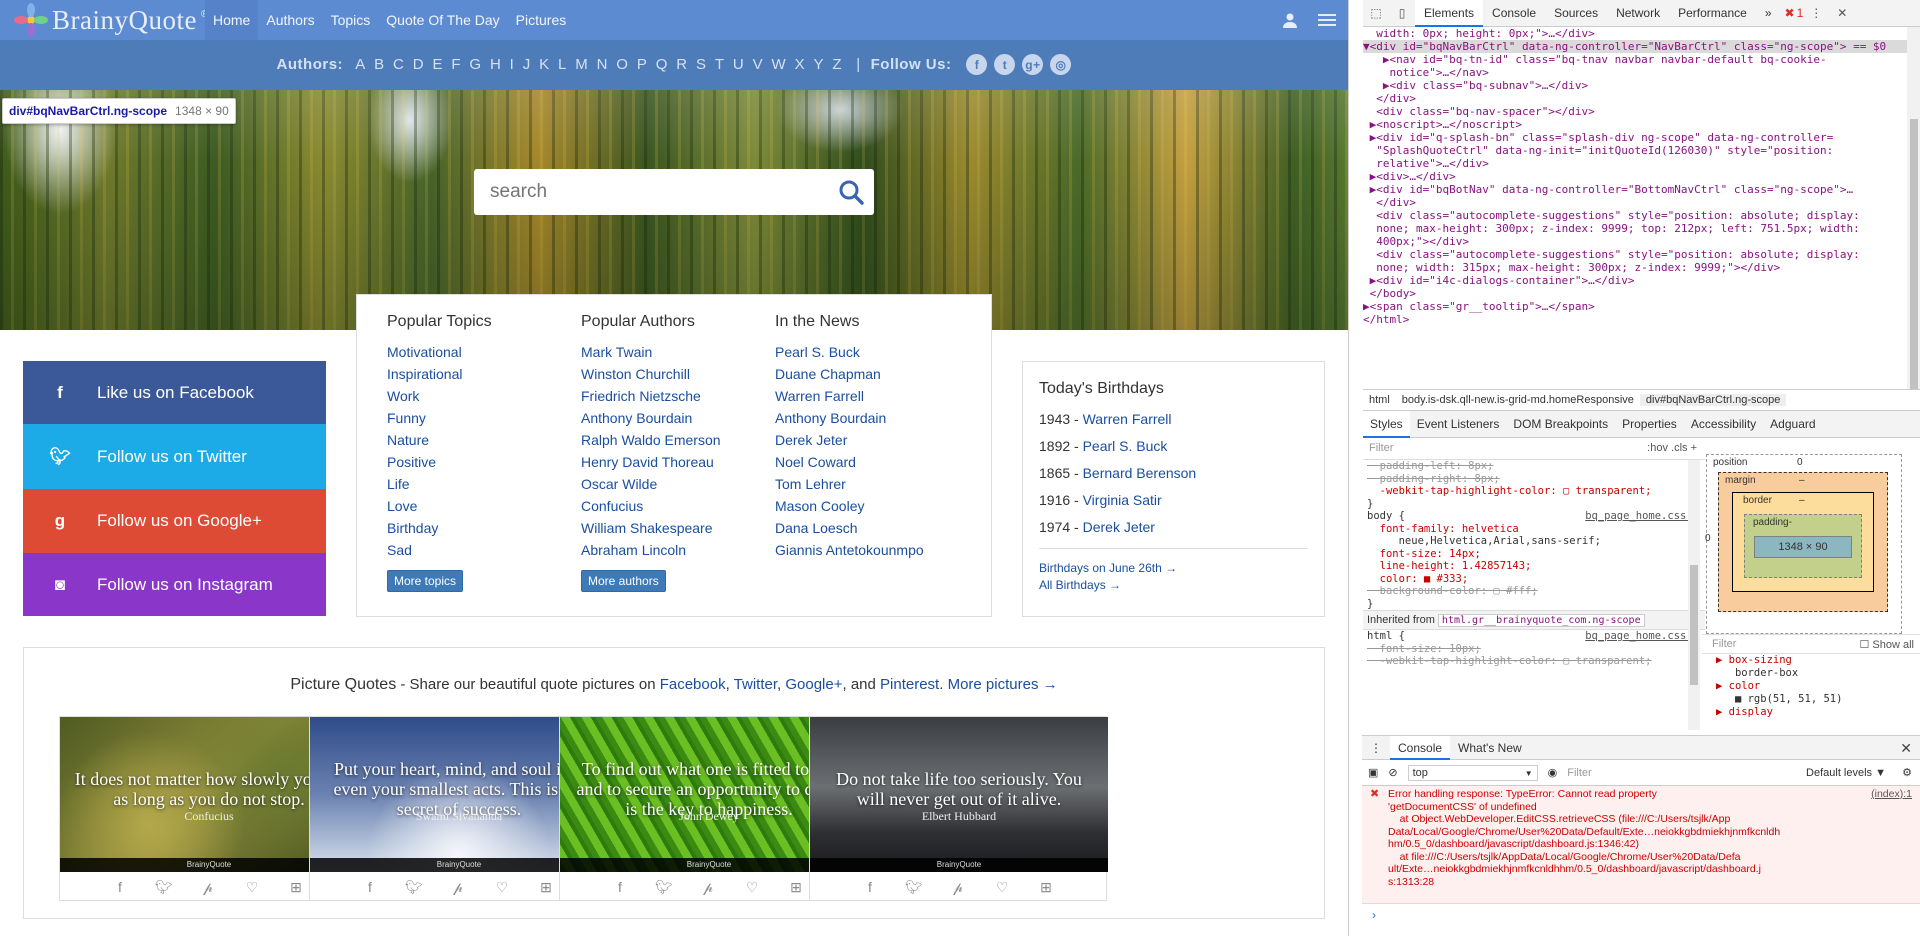  What do you see at coordinates (1635, 176) in the screenshot?
I see `dom-node-line: ▶<div>…</div>` at bounding box center [1635, 176].